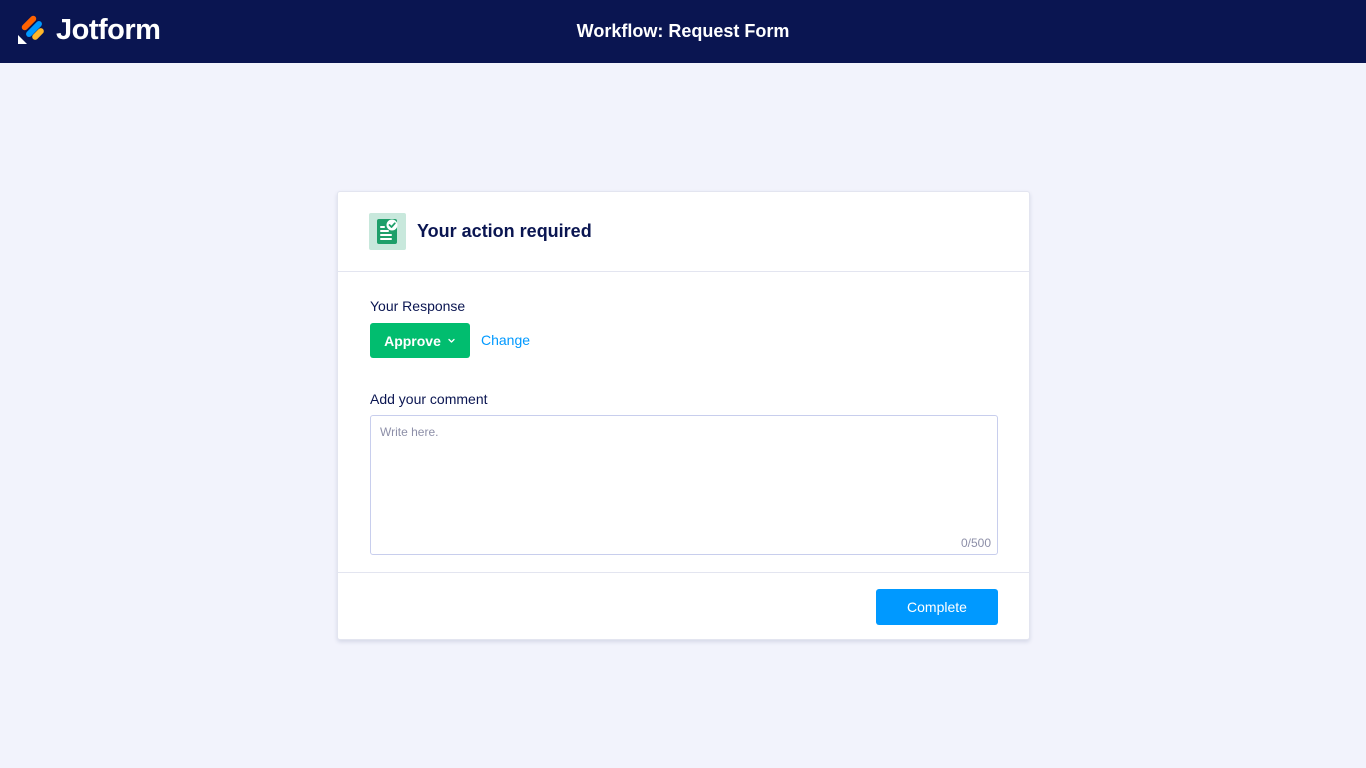 This screenshot has width=1366, height=768. Describe the element at coordinates (975, 543) in the screenshot. I see `character-counter: 0/500` at that location.